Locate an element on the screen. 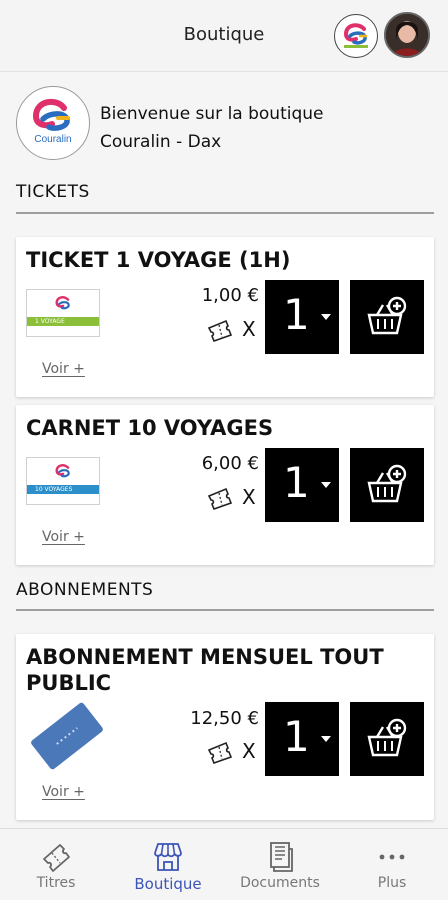  nav-item-titres: Titres is located at coordinates (56, 864).